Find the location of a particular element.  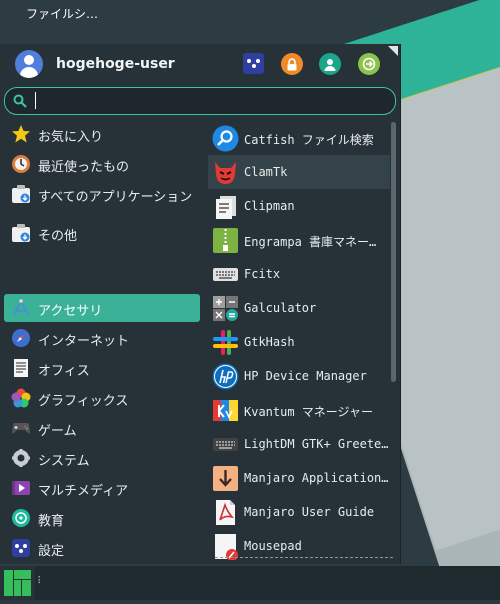

category-label: 設定 is located at coordinates (51, 551).